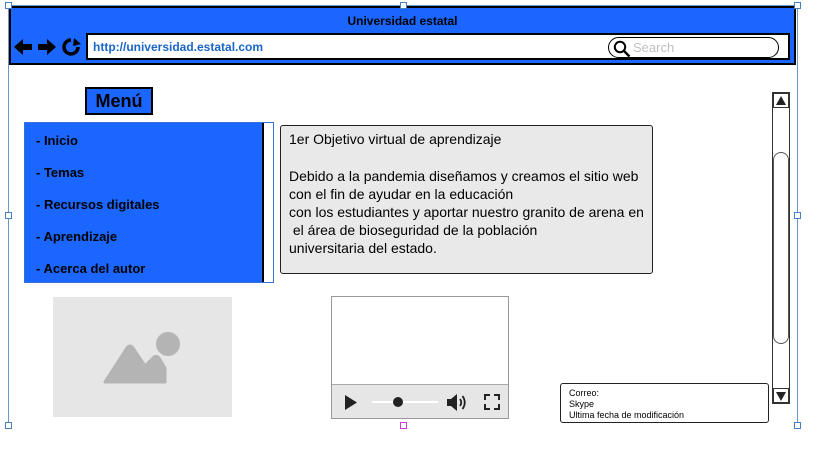 The height and width of the screenshot is (460, 819). Describe the element at coordinates (402, 19) in the screenshot. I see `window-title: Universidad estatal` at that location.